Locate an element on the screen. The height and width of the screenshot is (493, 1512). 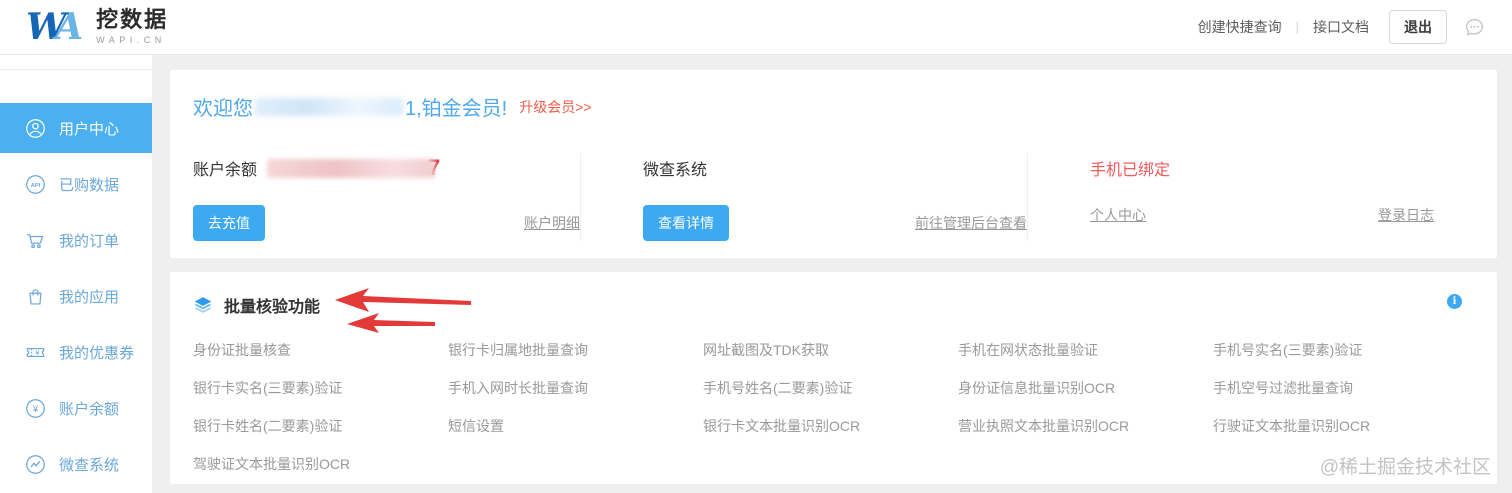
phone-bound-status: 手机已绑定 is located at coordinates (1130, 170).